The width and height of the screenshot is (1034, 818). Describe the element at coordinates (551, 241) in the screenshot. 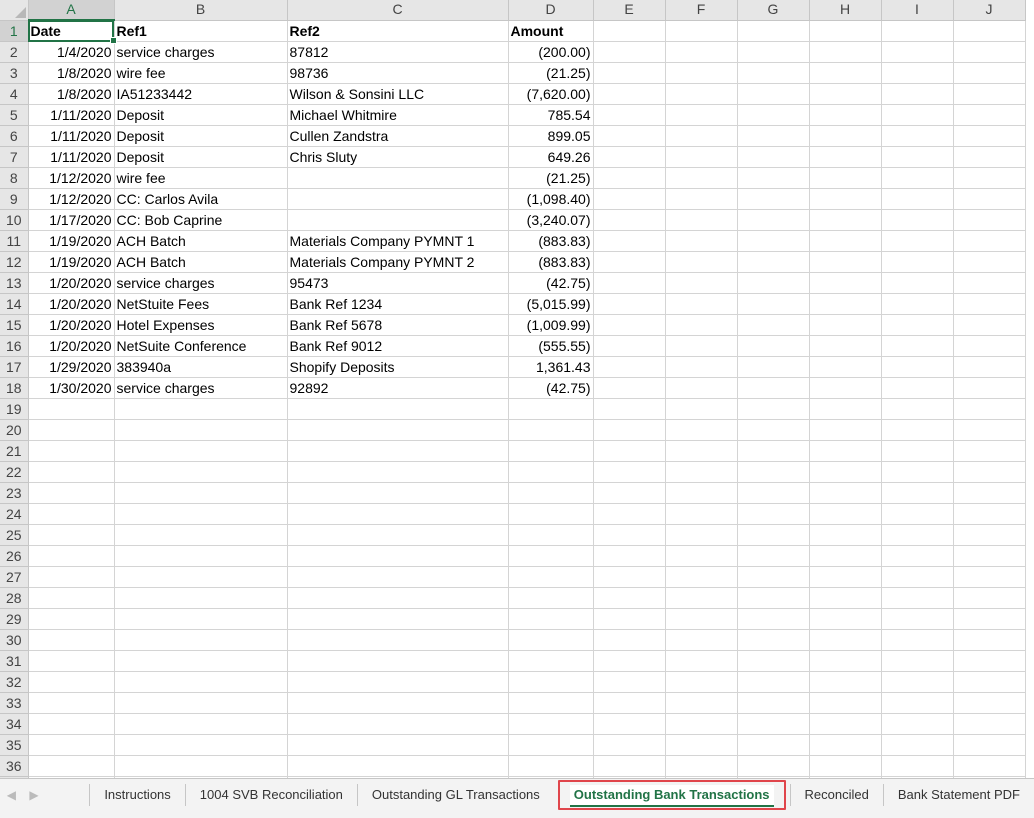

I see `cell-d11: (883.83)` at that location.